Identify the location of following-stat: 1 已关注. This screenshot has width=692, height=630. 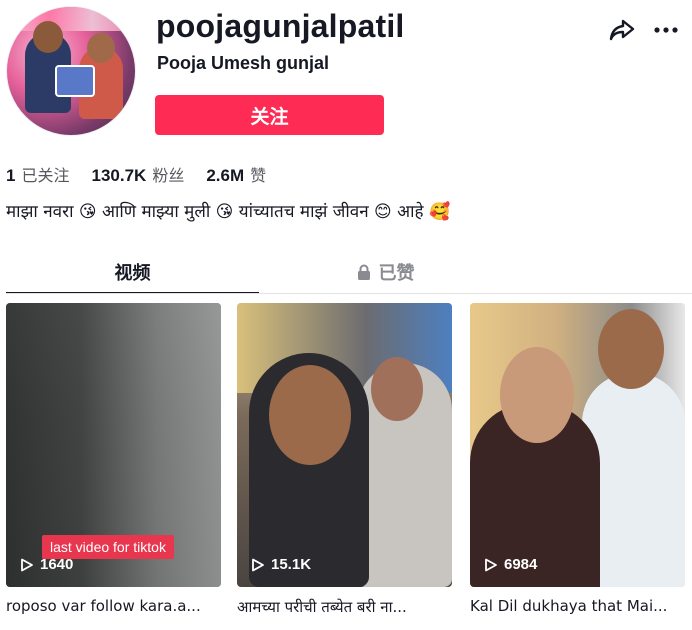
(37, 174).